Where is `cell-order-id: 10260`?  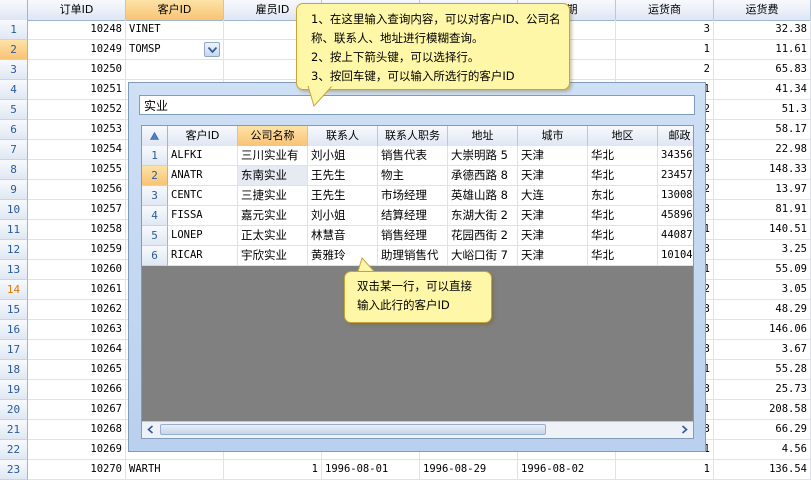
cell-order-id: 10260 is located at coordinates (77, 270).